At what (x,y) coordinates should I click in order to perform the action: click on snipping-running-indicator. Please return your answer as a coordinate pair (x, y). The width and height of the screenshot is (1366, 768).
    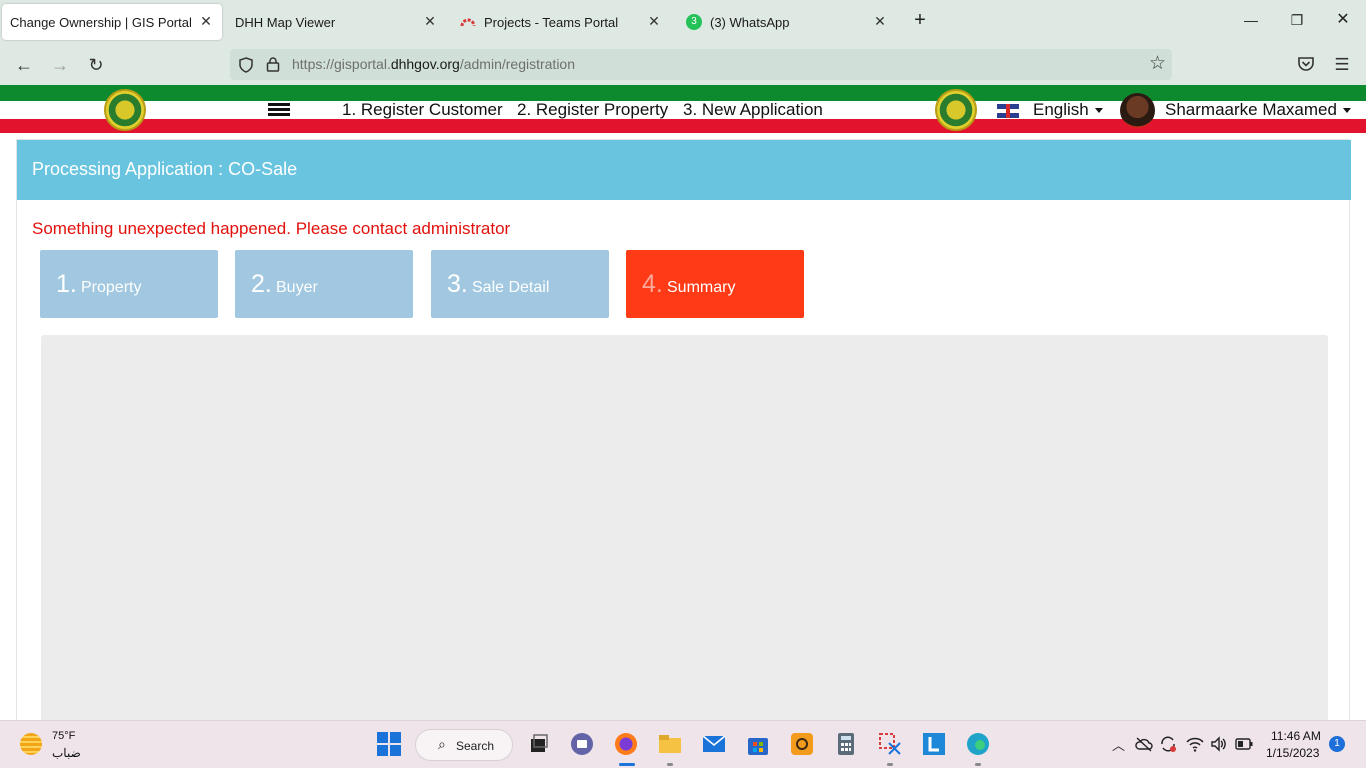
    Looking at the image, I should click on (890, 764).